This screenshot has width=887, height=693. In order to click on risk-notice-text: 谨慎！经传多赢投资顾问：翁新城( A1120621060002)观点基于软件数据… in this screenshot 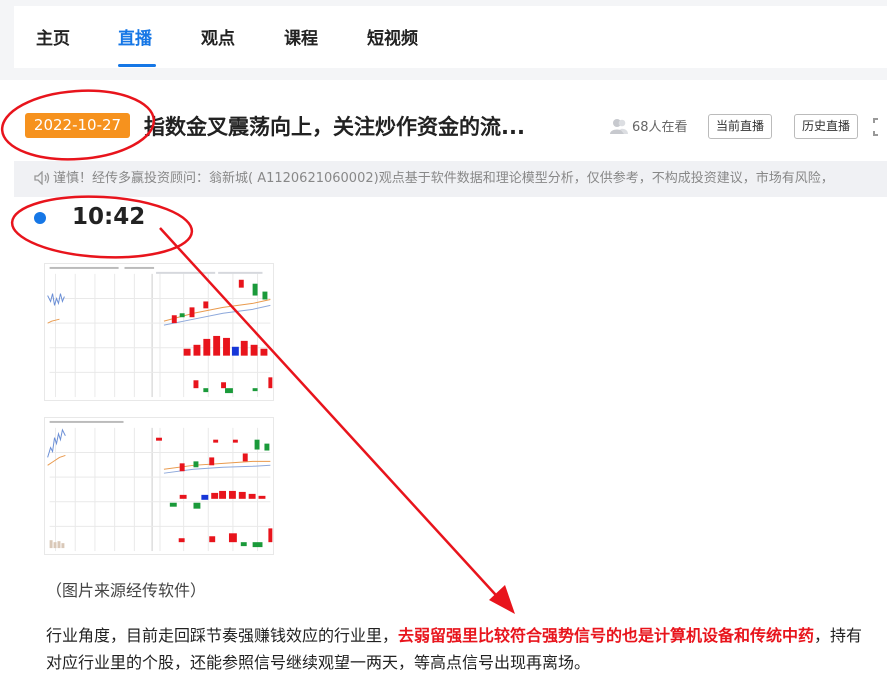, I will do `click(443, 178)`.